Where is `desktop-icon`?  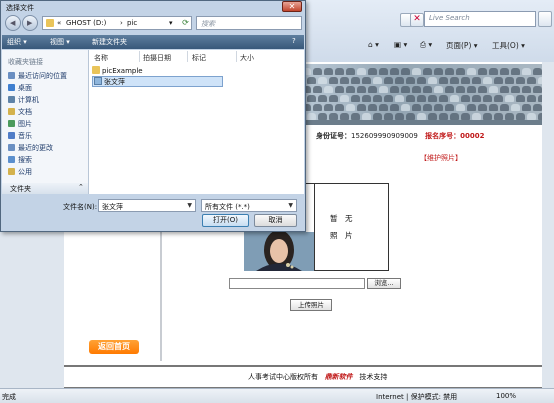
desktop-icon is located at coordinates (11, 87).